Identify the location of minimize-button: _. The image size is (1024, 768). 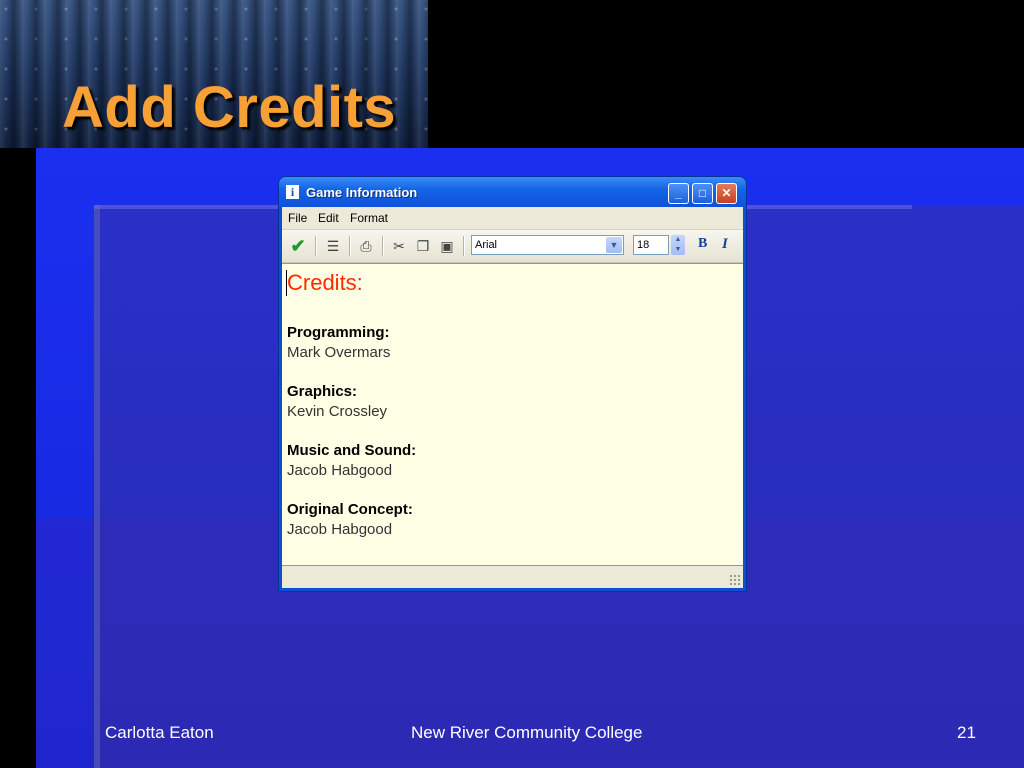
(678, 193).